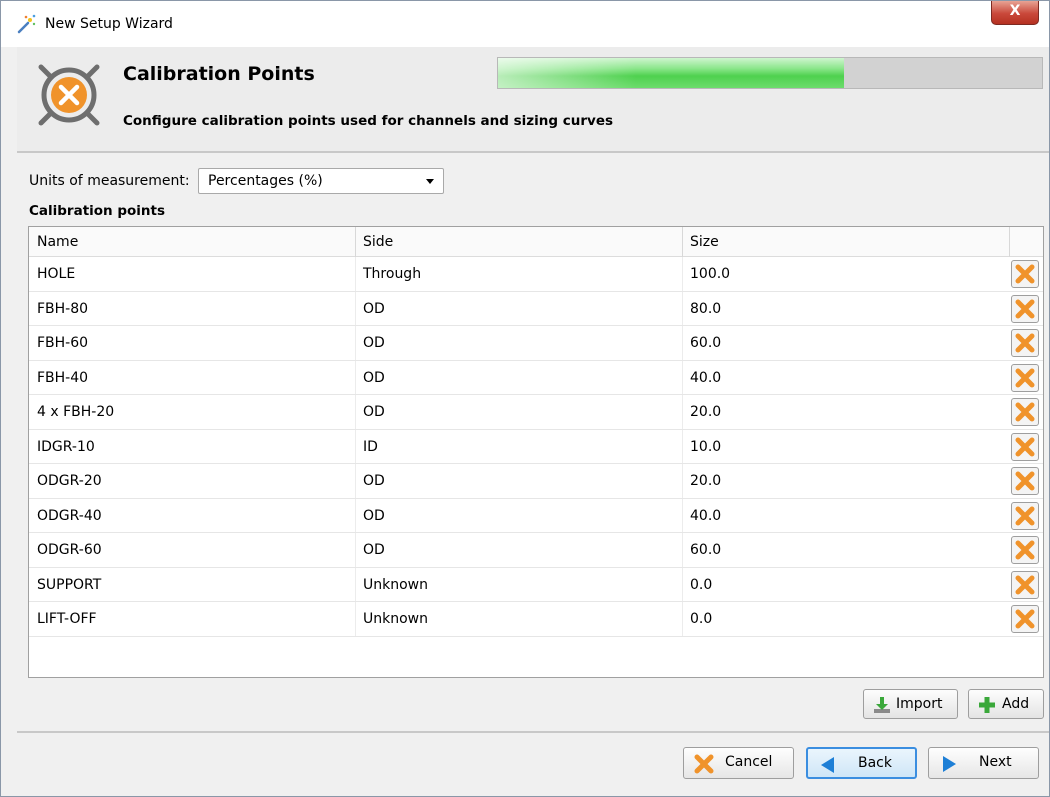 Image resolution: width=1050 pixels, height=797 pixels. I want to click on table-row: ODGR-40 OD 40.0, so click(536, 515).